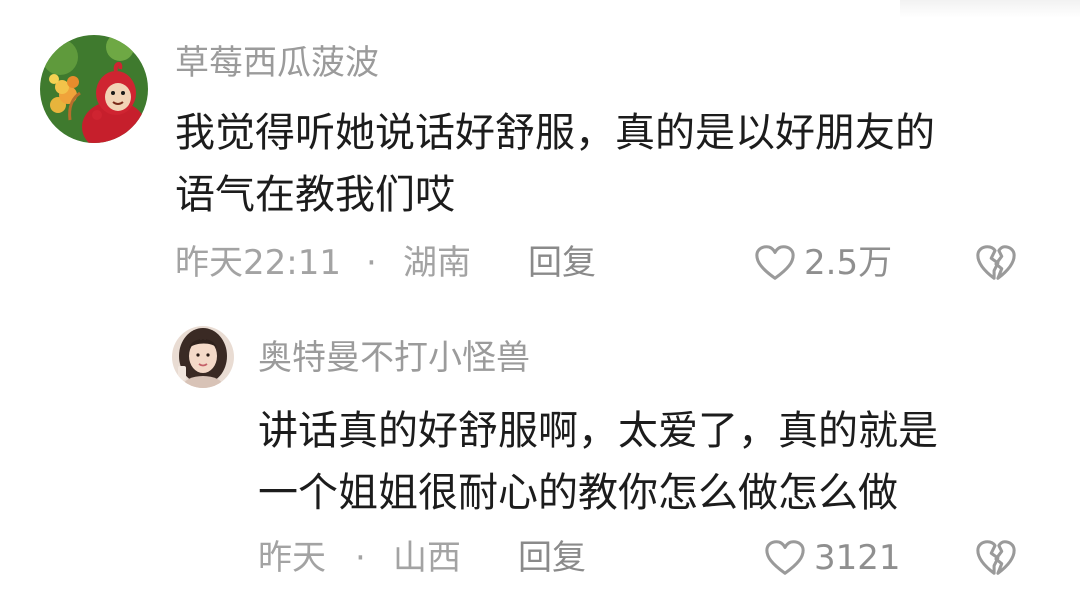 The width and height of the screenshot is (1080, 612). Describe the element at coordinates (394, 358) in the screenshot. I see `comment-username: 奥特曼不打小怪兽` at that location.